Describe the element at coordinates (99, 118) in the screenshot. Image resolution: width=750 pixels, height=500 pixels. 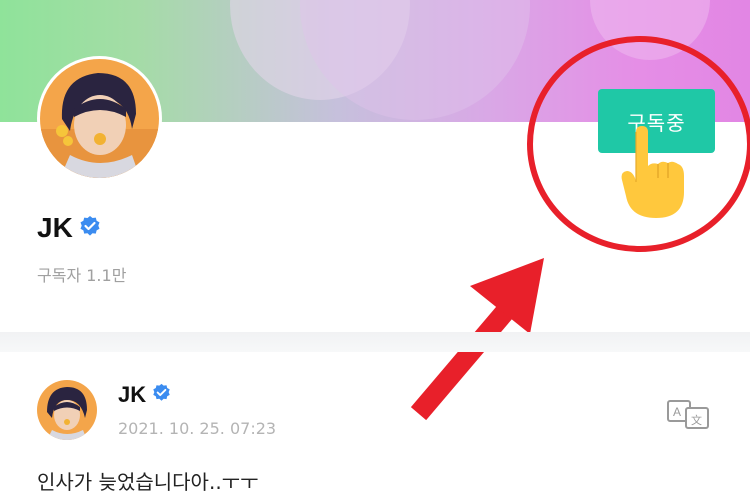
I see `profile-avatar` at that location.